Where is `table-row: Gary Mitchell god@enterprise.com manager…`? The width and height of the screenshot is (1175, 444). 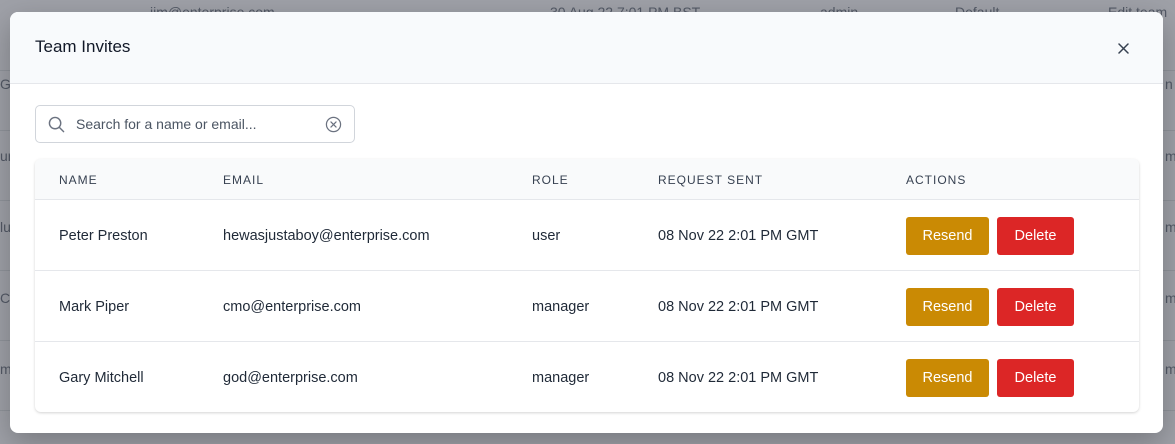 table-row: Gary Mitchell god@enterprise.com manager… is located at coordinates (587, 377).